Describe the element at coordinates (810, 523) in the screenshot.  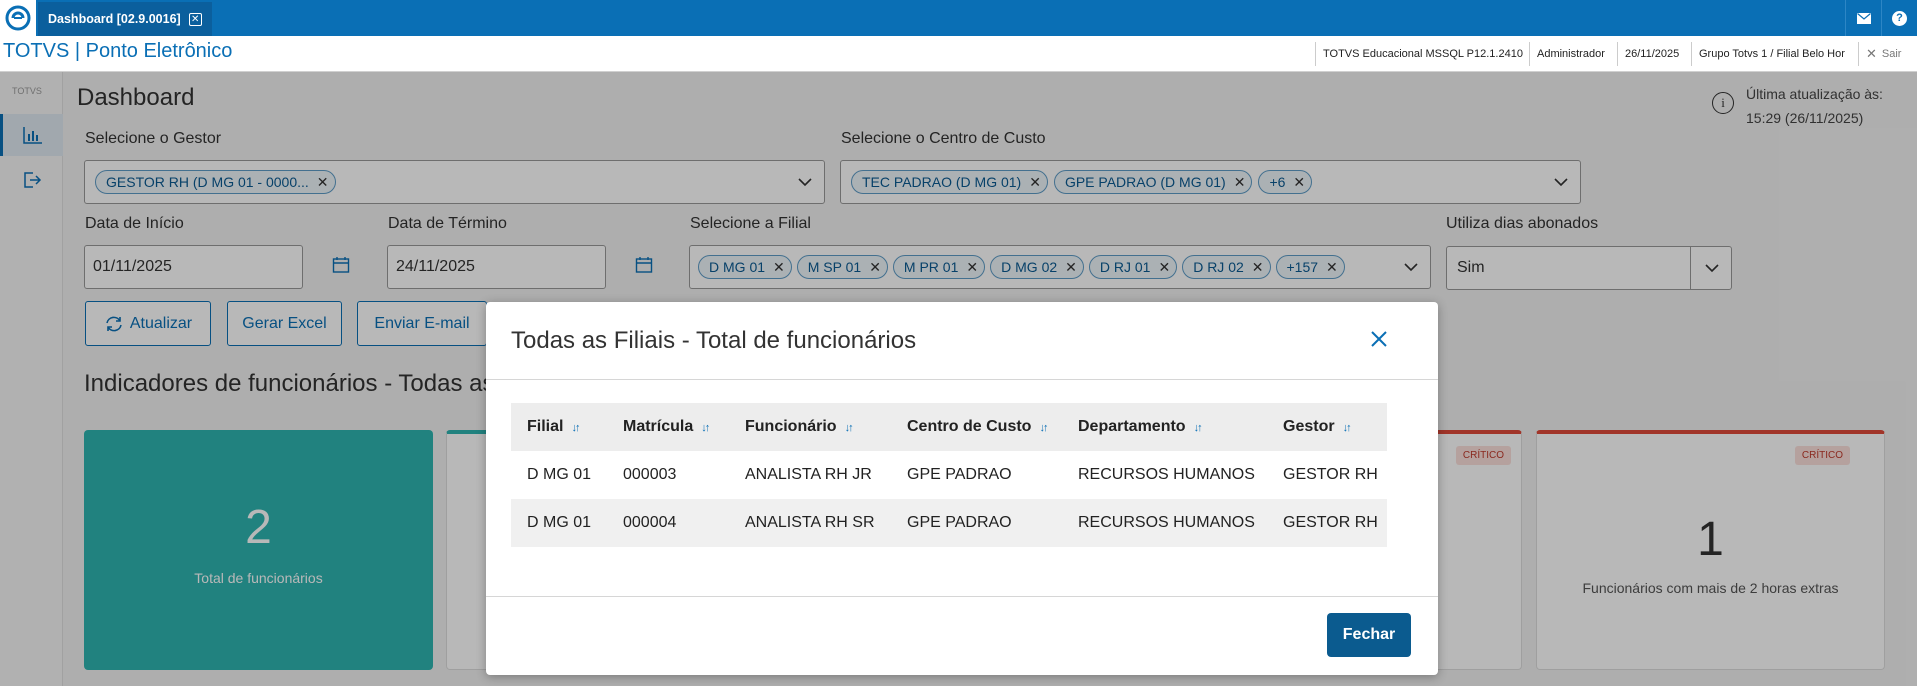
I see `cell-funcionario: ANALISTA RH SR` at that location.